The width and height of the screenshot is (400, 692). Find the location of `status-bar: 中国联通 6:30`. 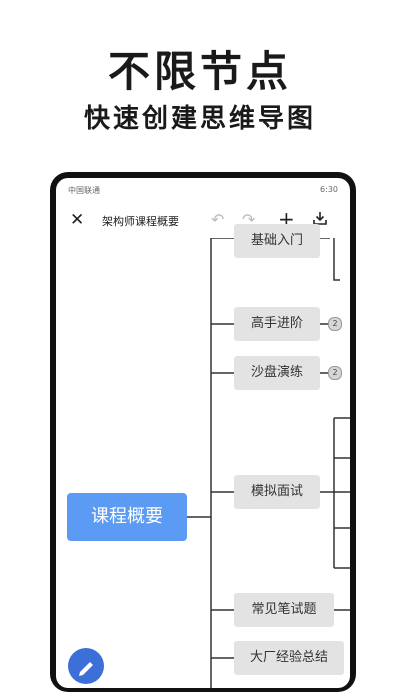

status-bar: 中国联通 6:30 is located at coordinates (203, 189).